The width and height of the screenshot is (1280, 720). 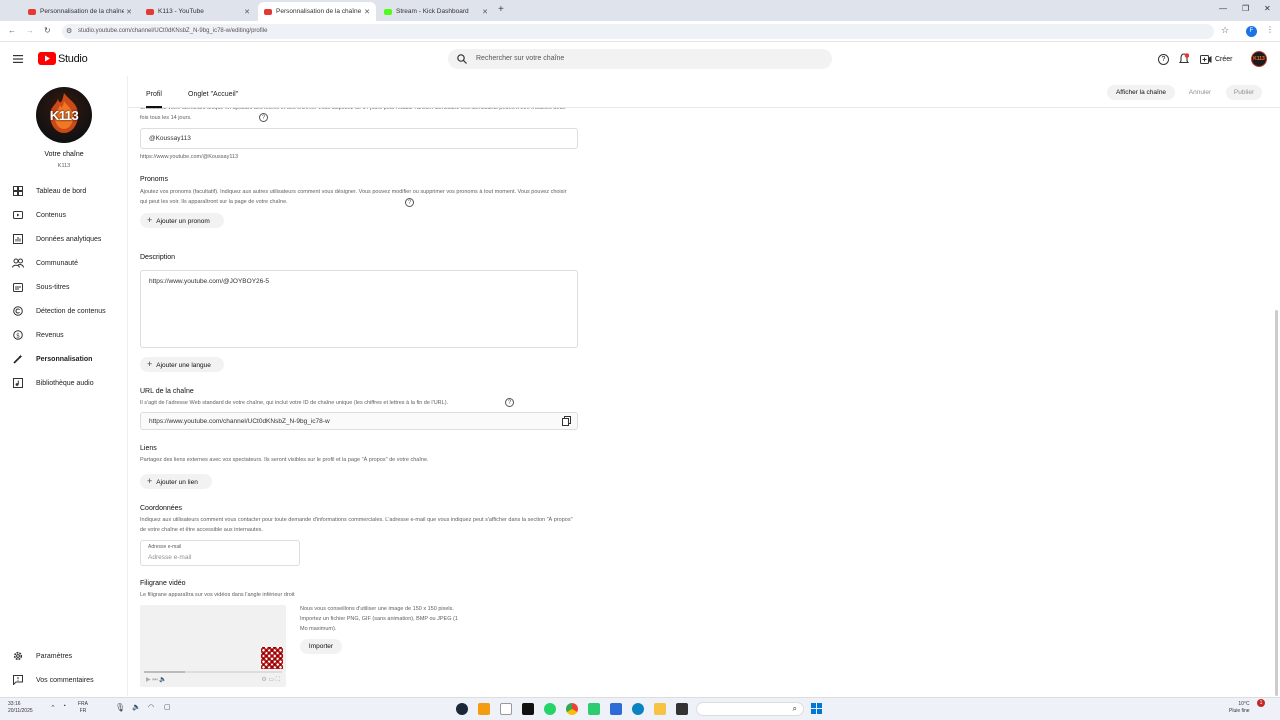 I want to click on notifications-icon, so click(x=1184, y=59).